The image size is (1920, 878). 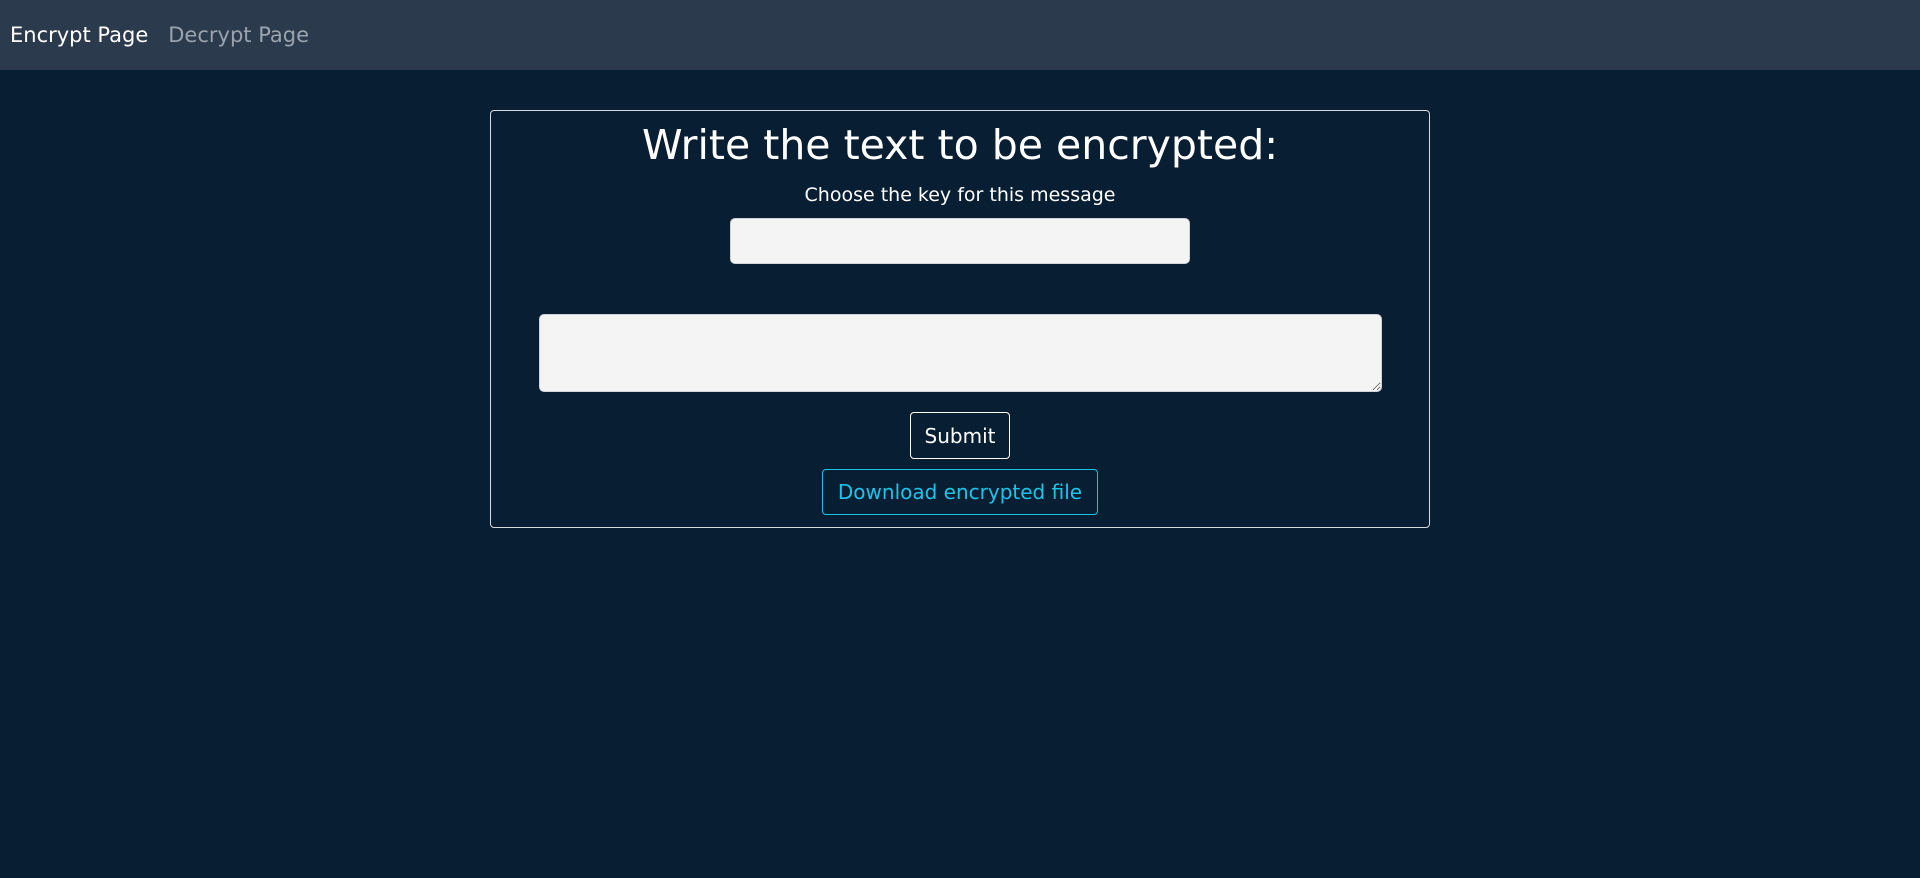 I want to click on top-navbar: Encrypt Page Decrypt Page, so click(x=960, y=35).